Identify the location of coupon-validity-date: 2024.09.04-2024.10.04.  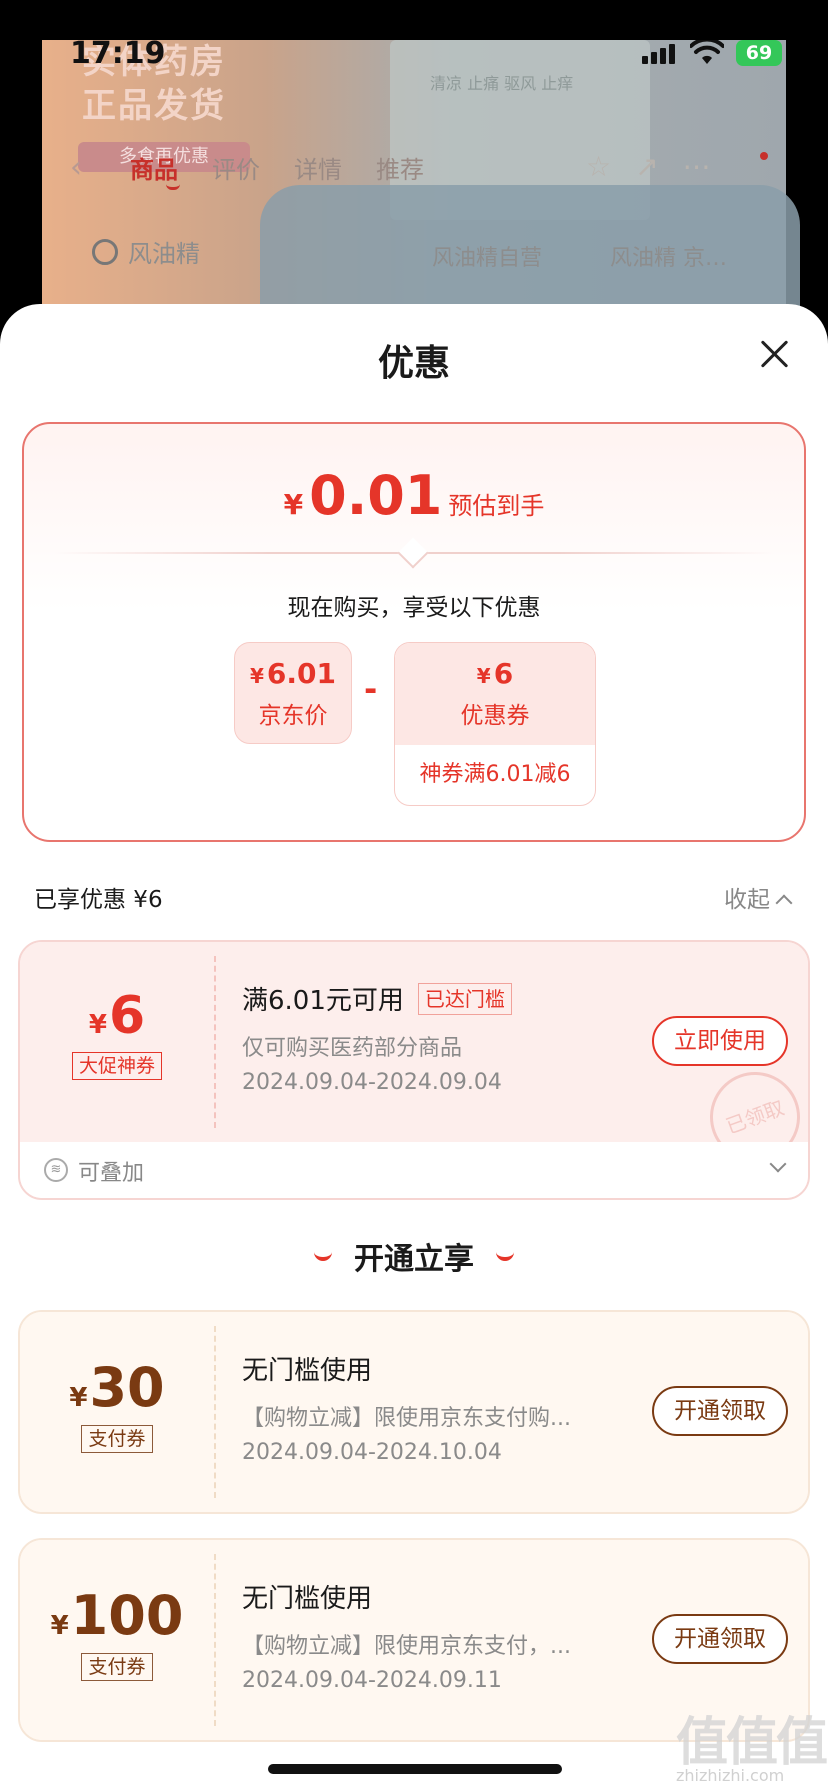
(372, 1452).